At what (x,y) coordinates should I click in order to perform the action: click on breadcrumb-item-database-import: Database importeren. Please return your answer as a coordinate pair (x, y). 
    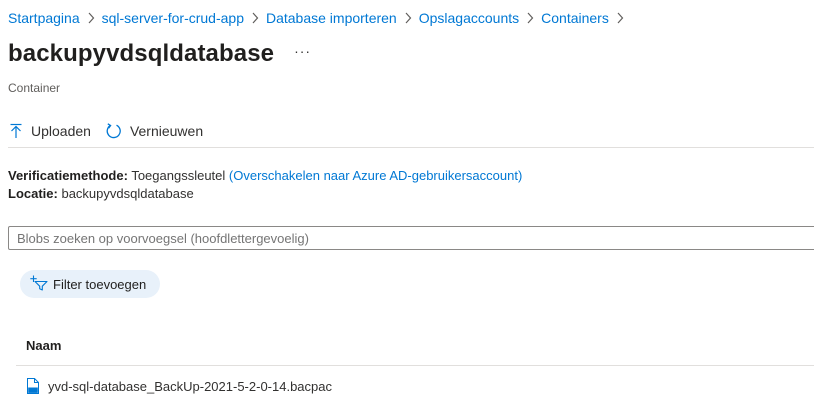
    Looking at the image, I should click on (331, 18).